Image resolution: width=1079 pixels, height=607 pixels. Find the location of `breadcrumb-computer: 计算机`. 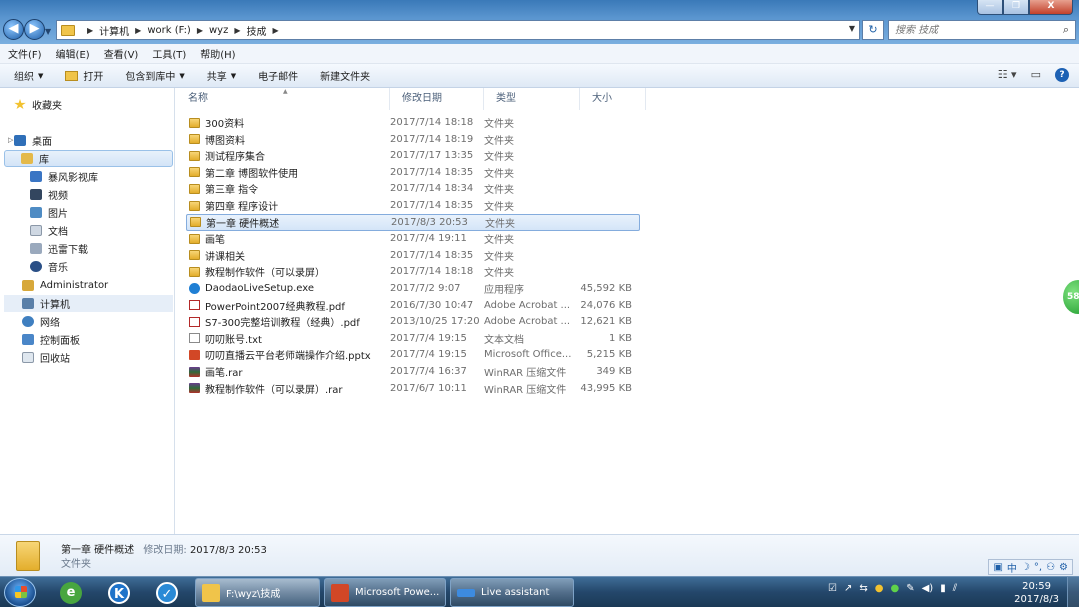

breadcrumb-computer: 计算机 is located at coordinates (114, 30).